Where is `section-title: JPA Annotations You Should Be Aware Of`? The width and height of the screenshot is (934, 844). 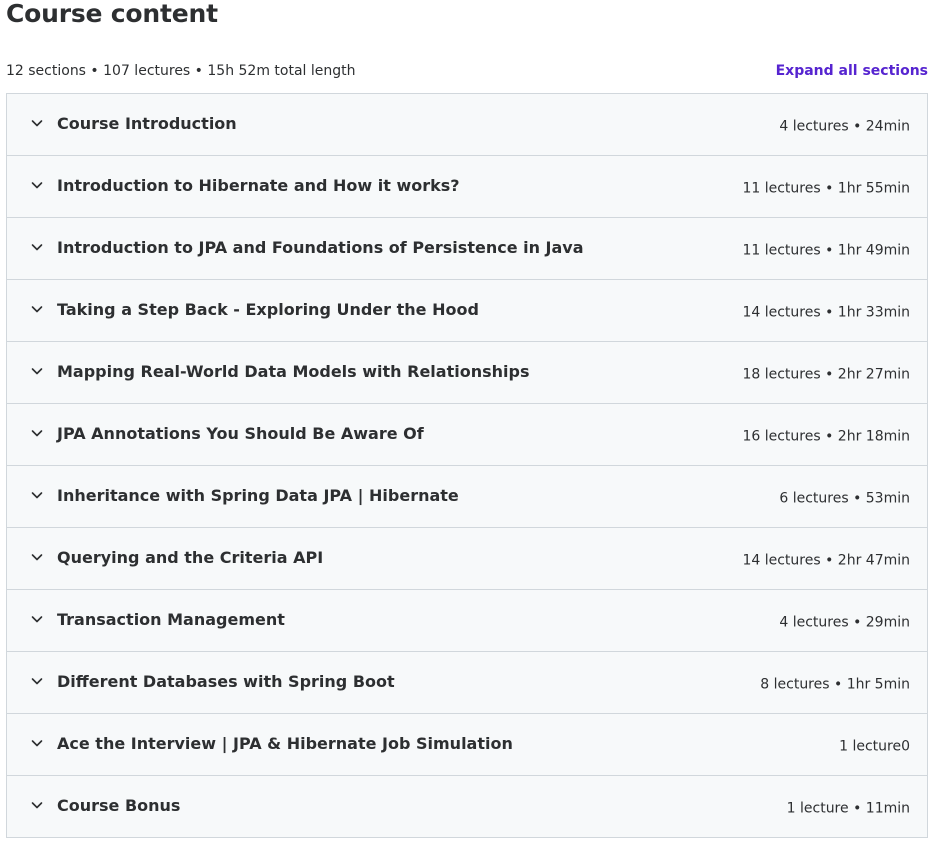
section-title: JPA Annotations You Should Be Aware Of is located at coordinates (240, 433).